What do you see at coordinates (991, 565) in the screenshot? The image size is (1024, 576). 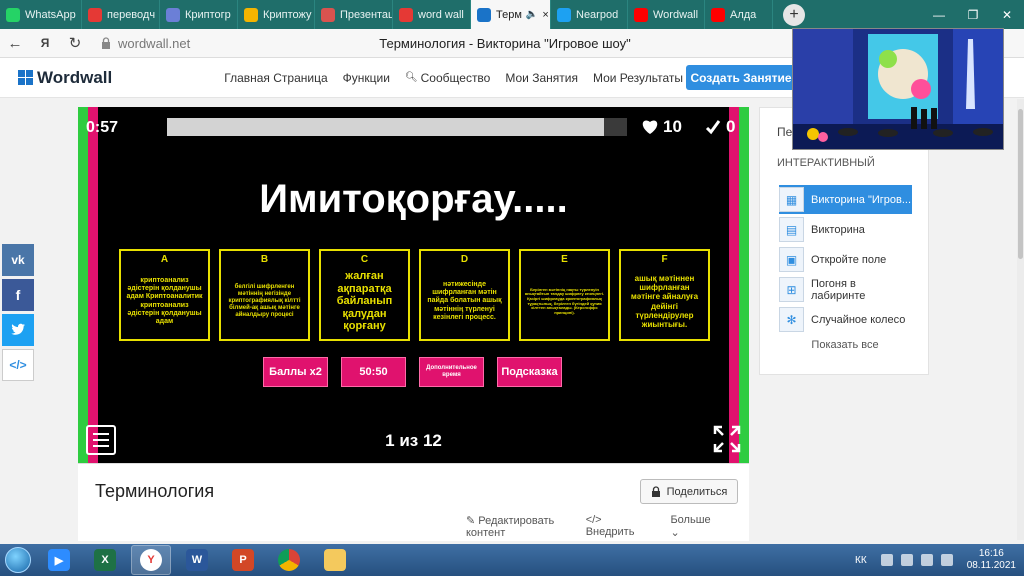 I see `clock-date: 08.11.2021` at bounding box center [991, 565].